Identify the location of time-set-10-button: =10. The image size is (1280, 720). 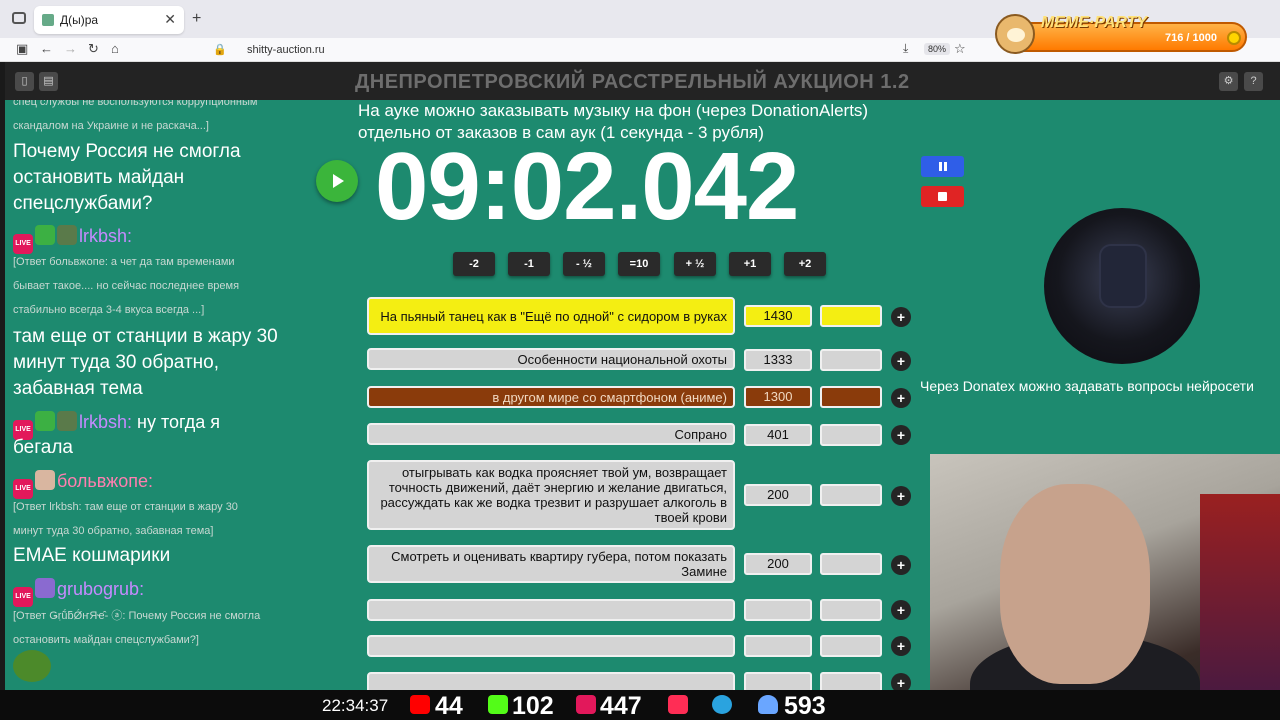
(639, 264).